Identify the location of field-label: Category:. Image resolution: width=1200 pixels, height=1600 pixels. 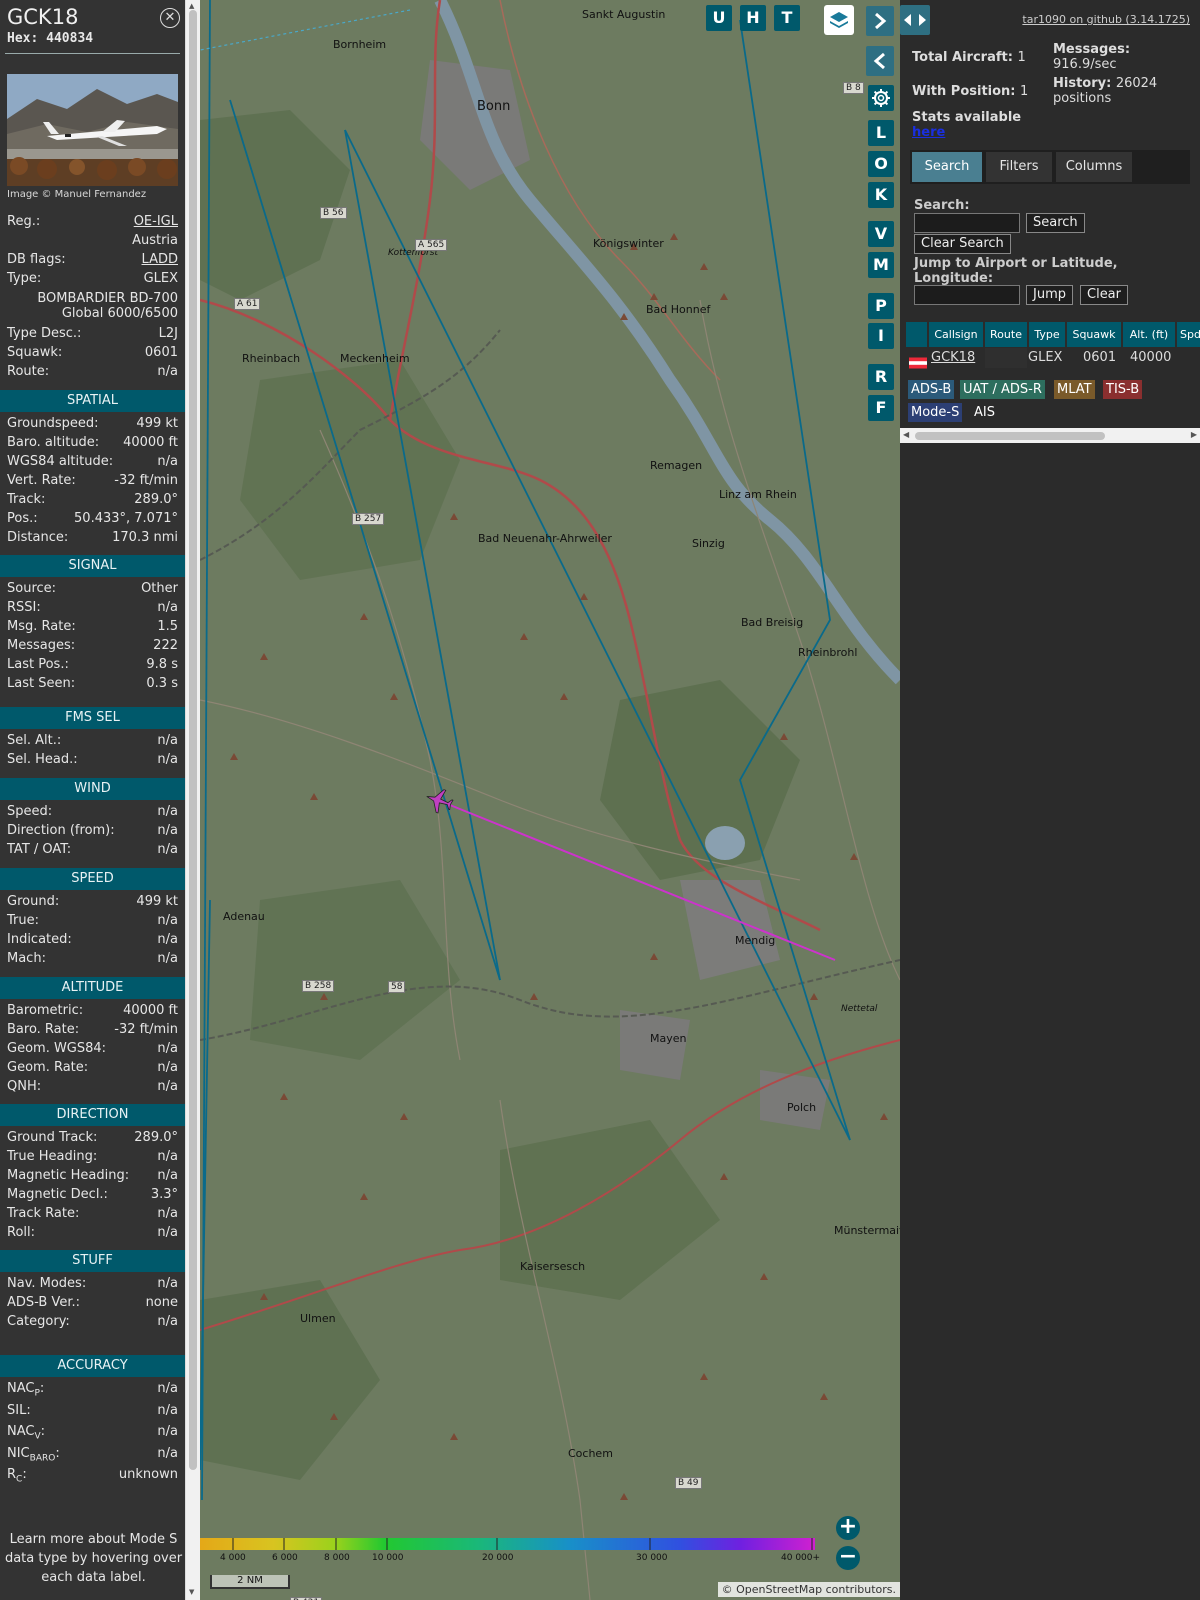
(38, 1321).